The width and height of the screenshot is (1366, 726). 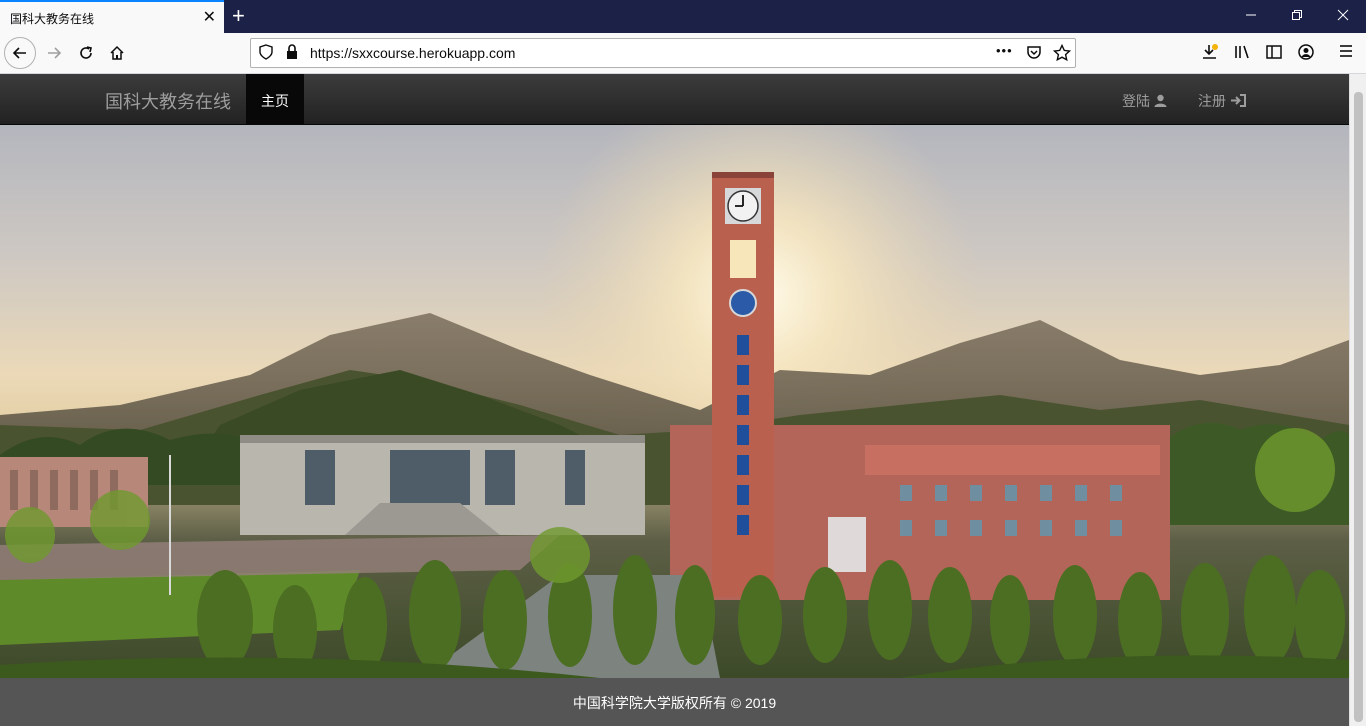 What do you see at coordinates (1238, 100) in the screenshot?
I see `sign-in-icon` at bounding box center [1238, 100].